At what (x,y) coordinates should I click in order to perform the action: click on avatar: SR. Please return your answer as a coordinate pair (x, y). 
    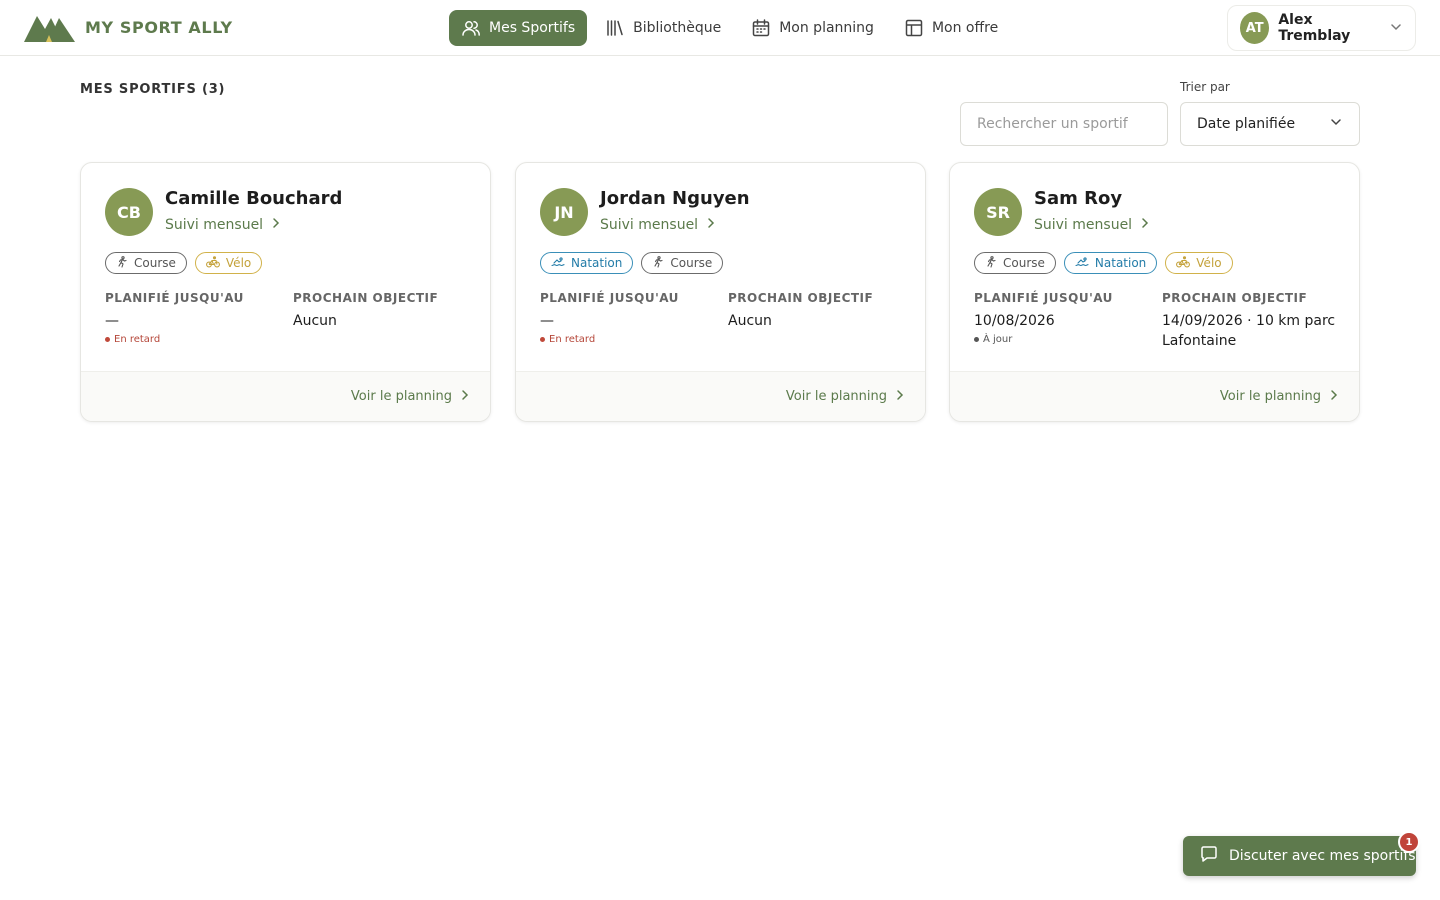
    Looking at the image, I should click on (998, 212).